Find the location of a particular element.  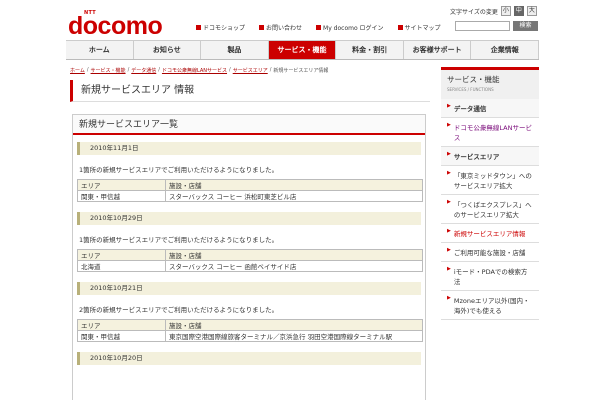

header-links: ドコモショップ お問い合わせ My docomo ログイン サイトマップ is located at coordinates (318, 27).